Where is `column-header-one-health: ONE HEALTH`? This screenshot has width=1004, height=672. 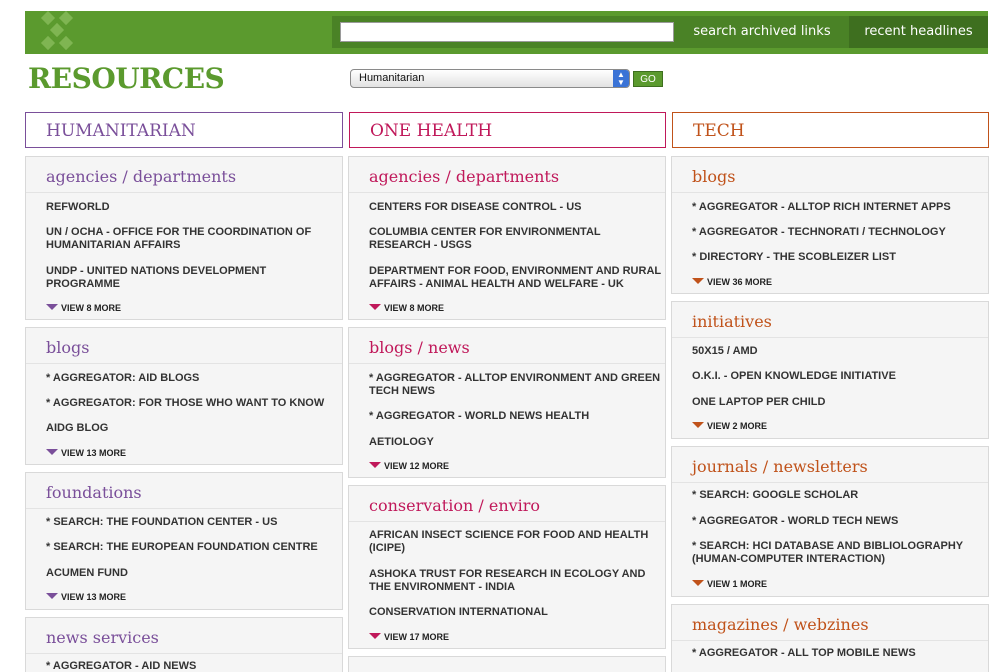
column-header-one-health: ONE HEALTH is located at coordinates (507, 130).